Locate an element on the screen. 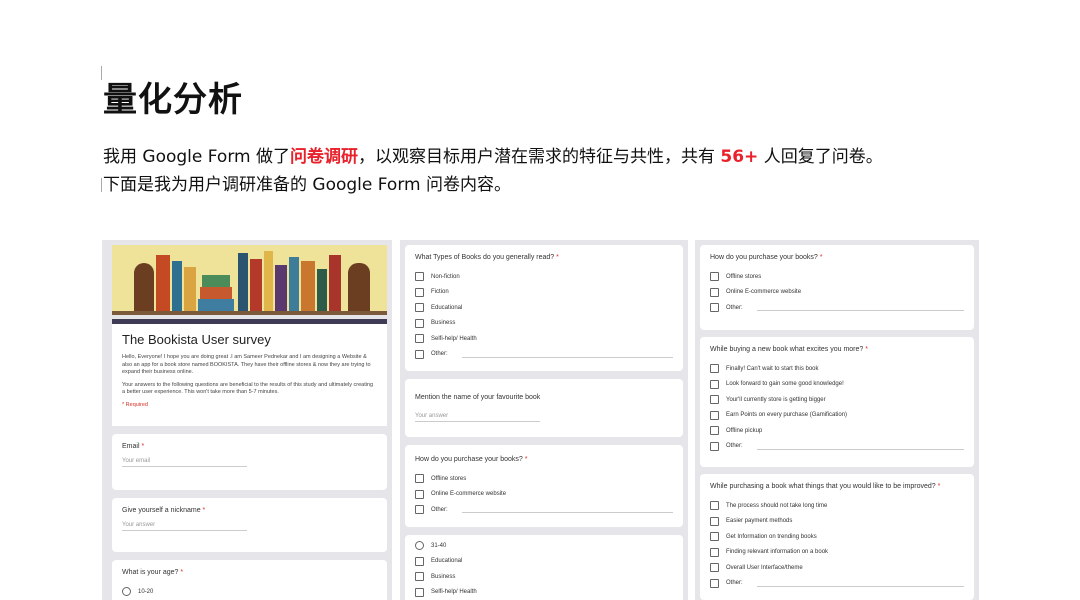 The image size is (1080, 600). option-label: Finally! Can't wait to start this book is located at coordinates (772, 368).